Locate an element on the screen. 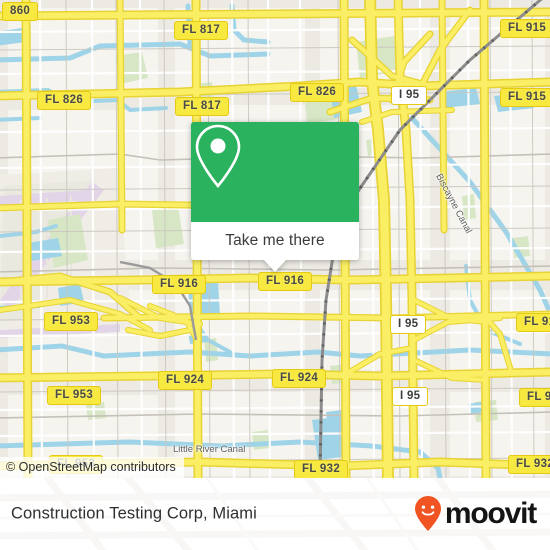  road-shield: 860 is located at coordinates (20, 11).